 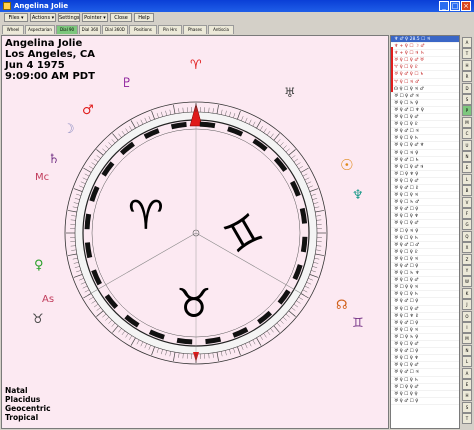 I want to click on side-tab: U, so click(x=467, y=145).